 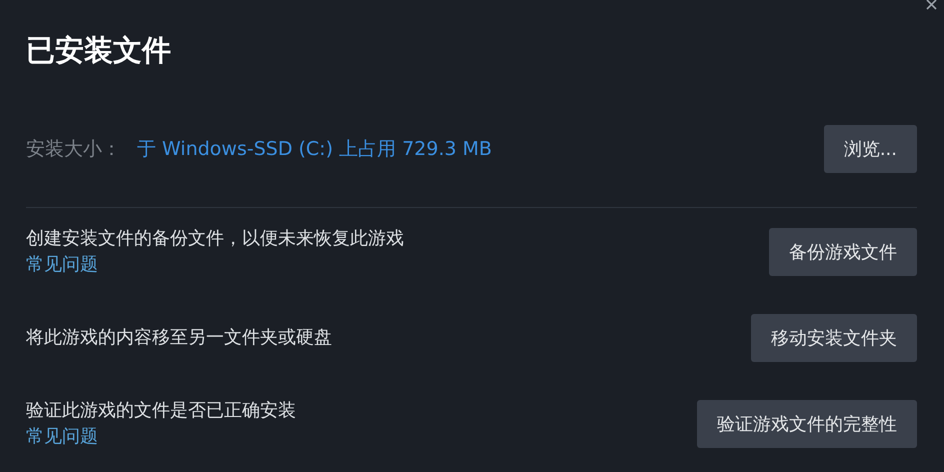 I want to click on dialog-title: 已安装文件, so click(x=99, y=50).